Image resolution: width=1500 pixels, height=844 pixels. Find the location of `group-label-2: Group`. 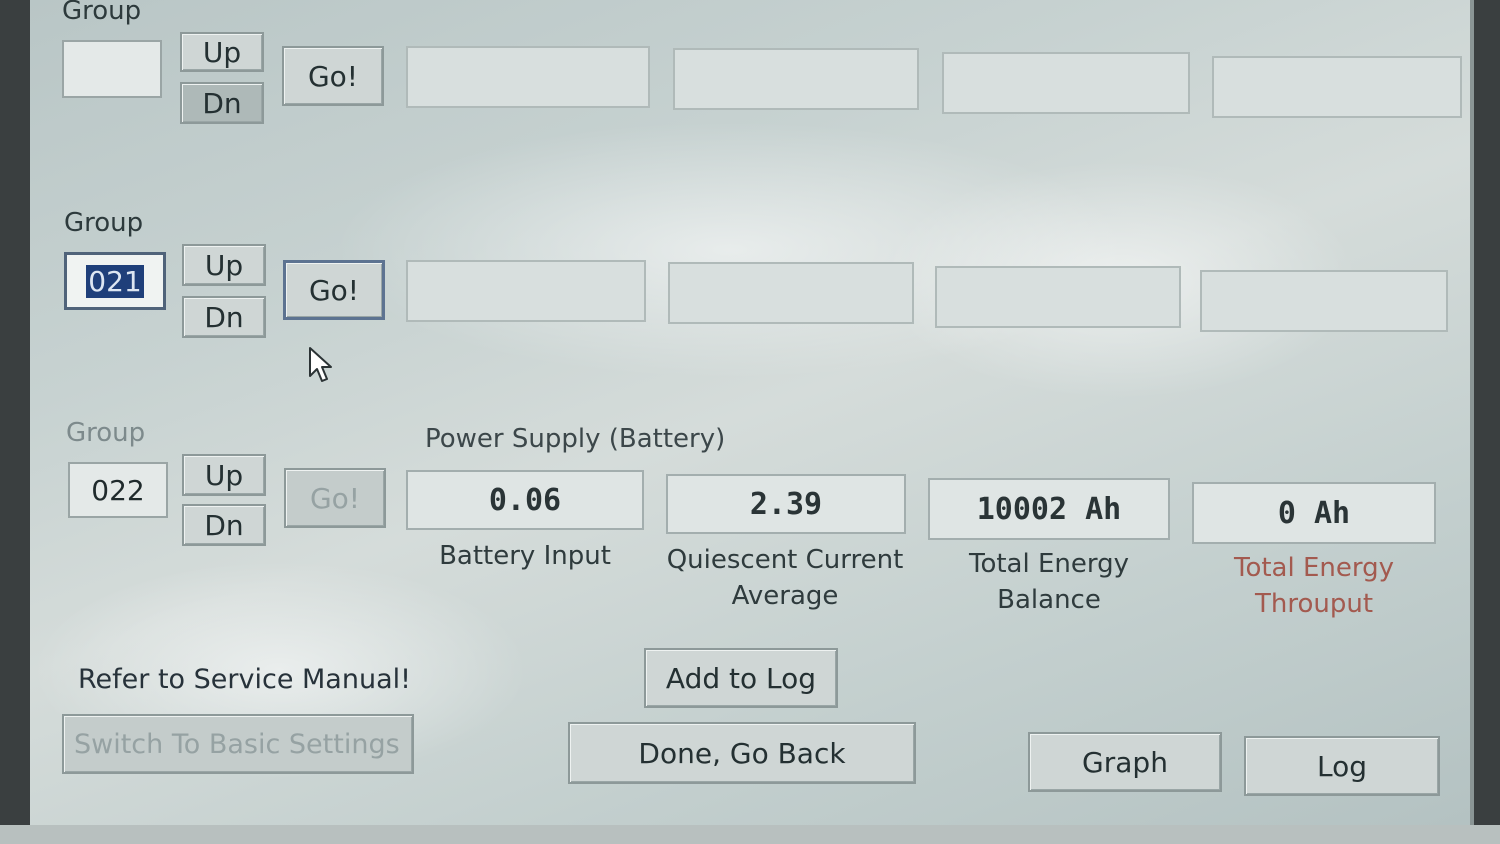

group-label-2: Group is located at coordinates (104, 223).